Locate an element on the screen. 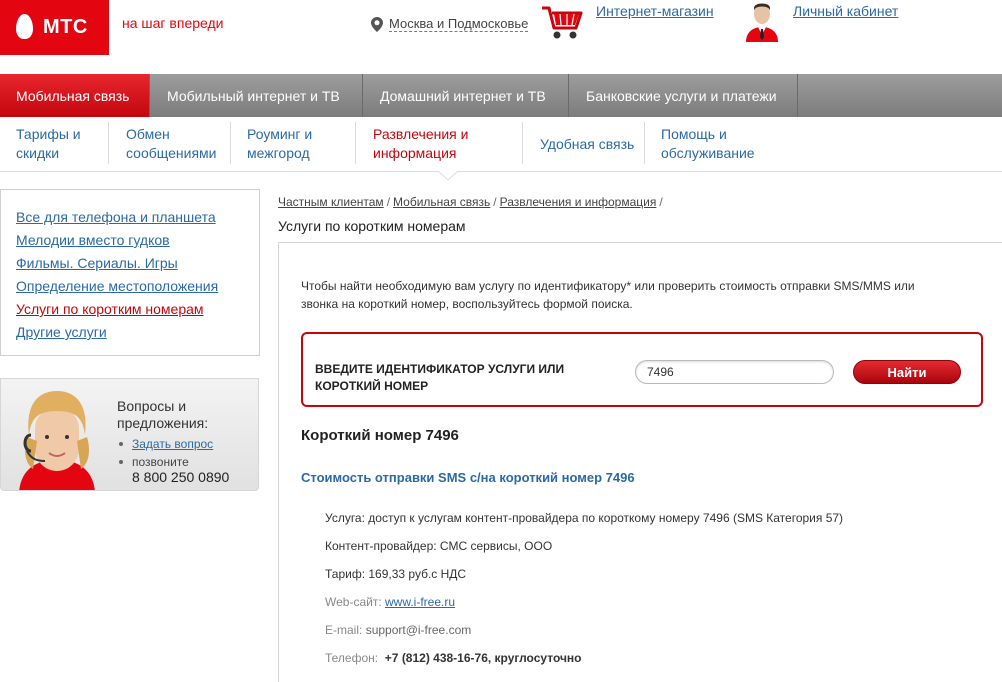  search-label-line: КОРОТКИЙ НОМЕР is located at coordinates (372, 386).